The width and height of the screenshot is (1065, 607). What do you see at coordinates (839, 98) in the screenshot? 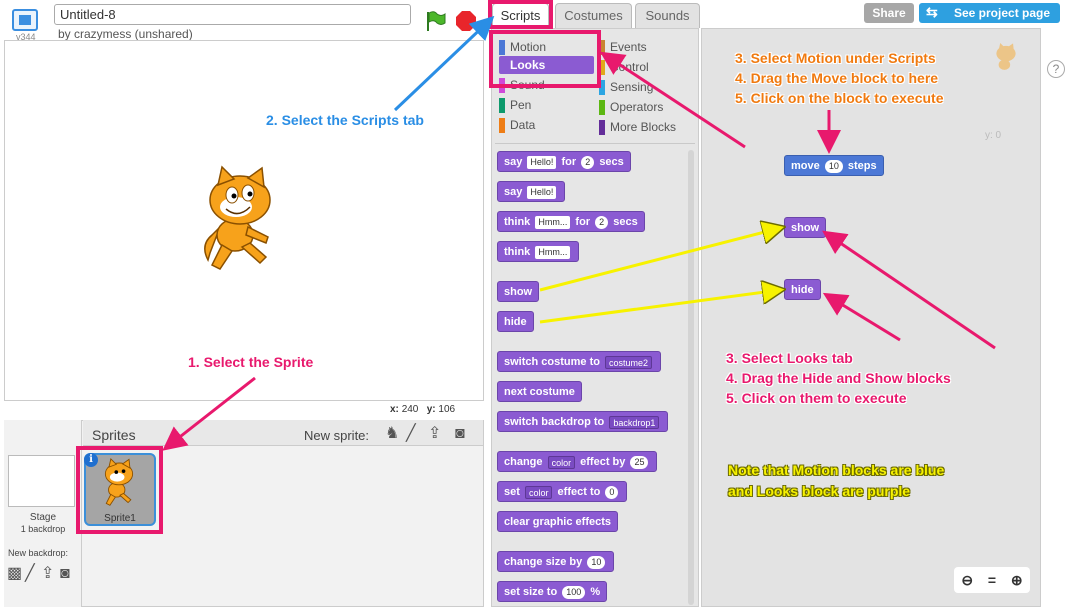
I see `annotation-line: 5. Click on the block to execute` at bounding box center [839, 98].